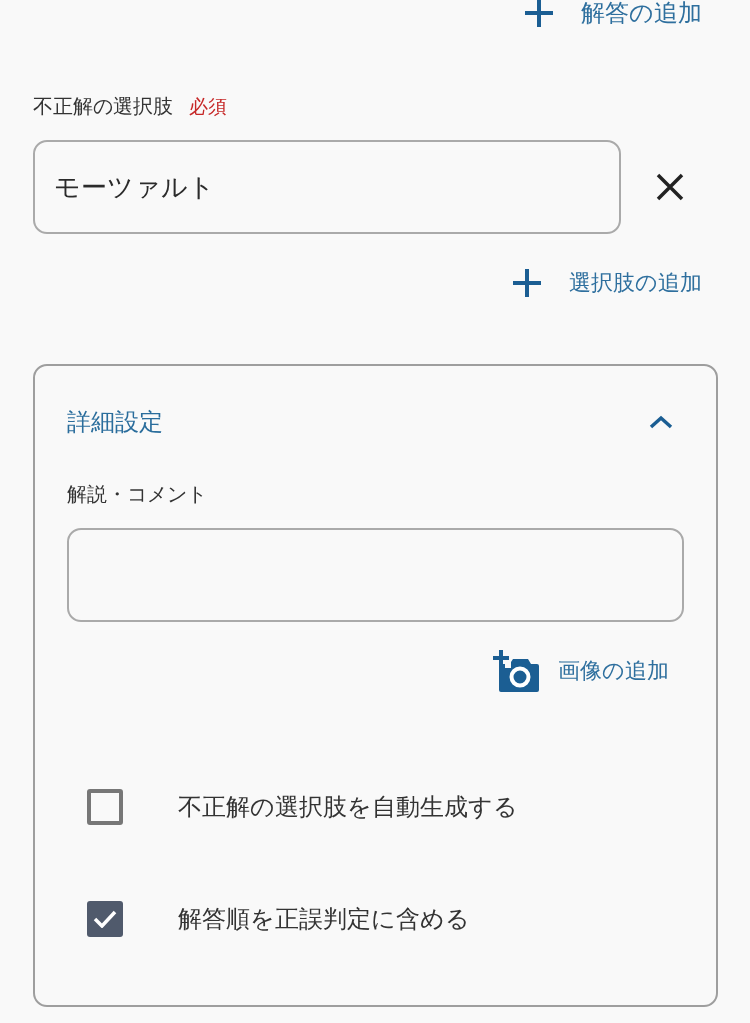 This screenshot has width=750, height=1023. What do you see at coordinates (581, 671) in the screenshot?
I see `add-image-button: 画像の追加` at bounding box center [581, 671].